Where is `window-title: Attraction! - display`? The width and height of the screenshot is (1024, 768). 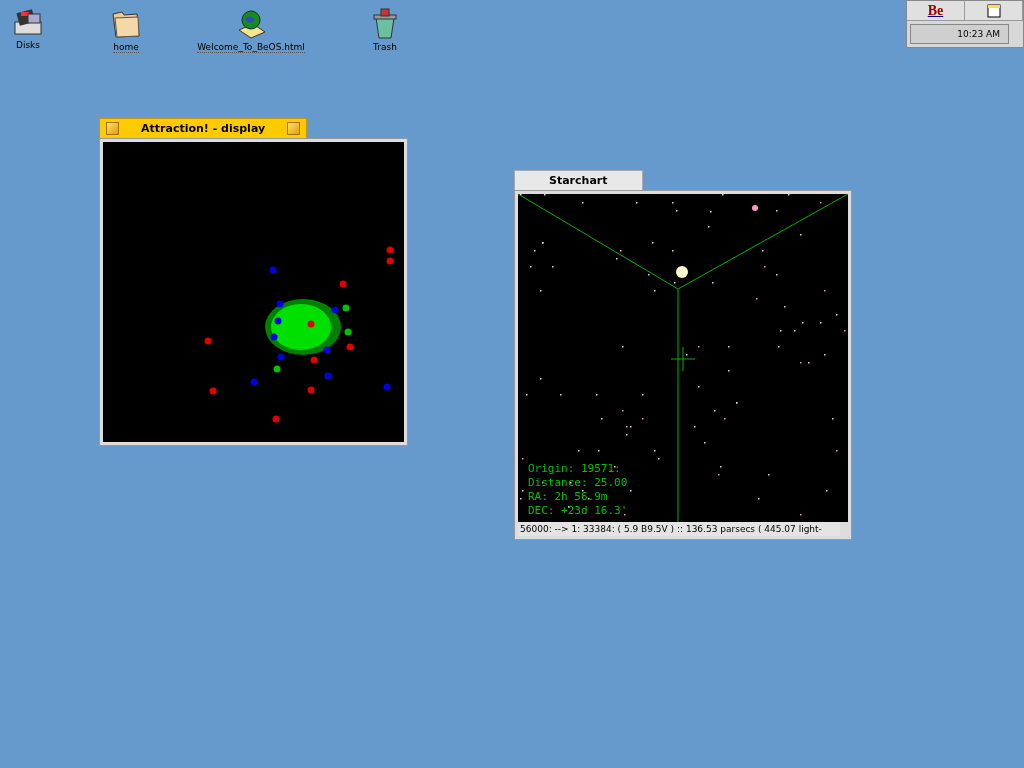
window-title: Attraction! - display is located at coordinates (203, 128).